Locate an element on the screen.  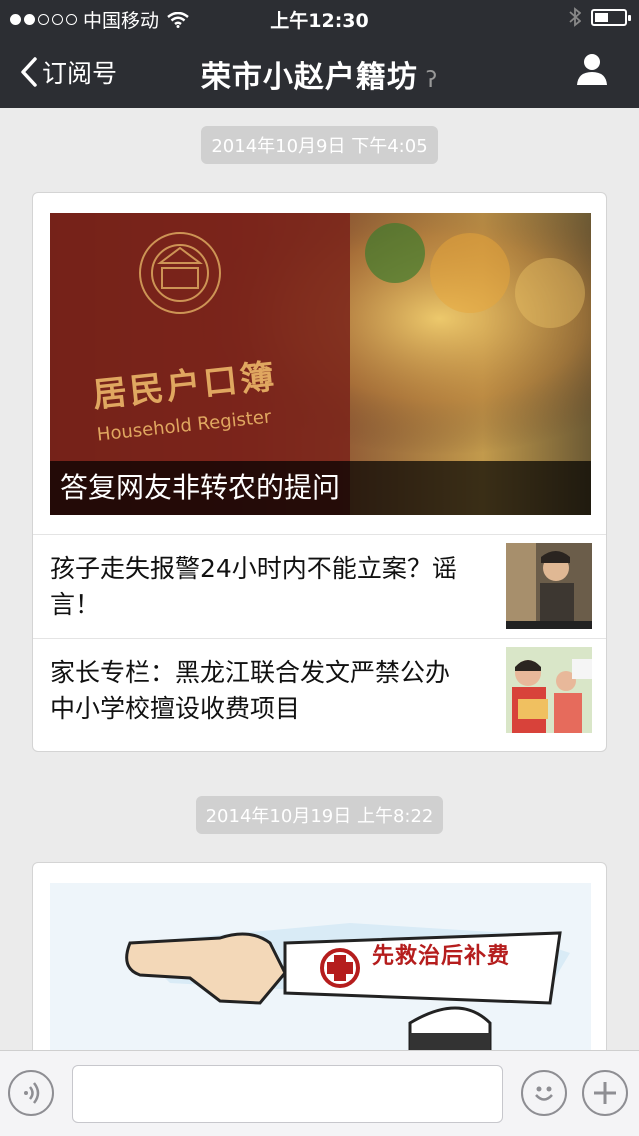
list-item: 孩子走失报警24小时内不能立案？谣言！ is located at coordinates (319, 586).